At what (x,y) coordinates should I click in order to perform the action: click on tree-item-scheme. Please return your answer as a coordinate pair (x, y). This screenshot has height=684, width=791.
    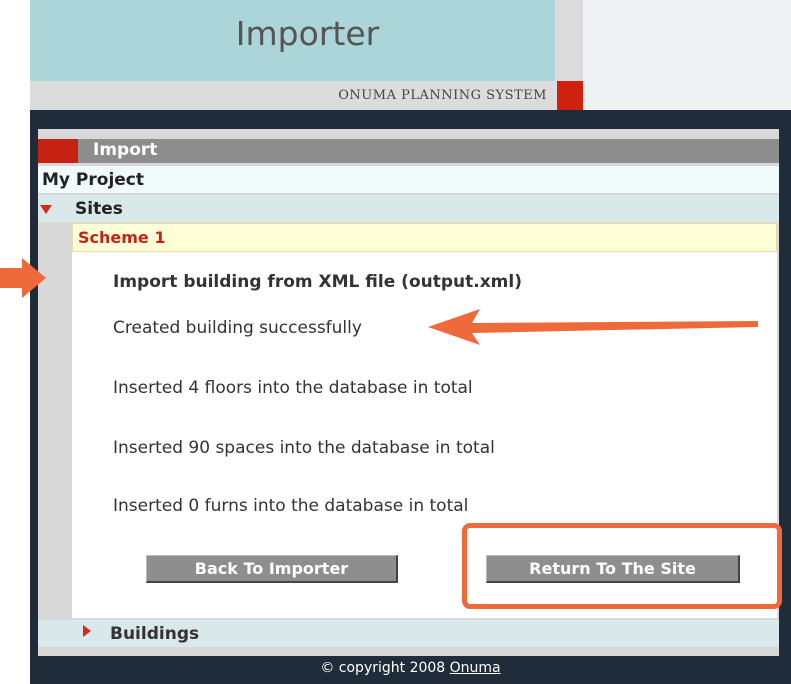
    Looking at the image, I should click on (424, 237).